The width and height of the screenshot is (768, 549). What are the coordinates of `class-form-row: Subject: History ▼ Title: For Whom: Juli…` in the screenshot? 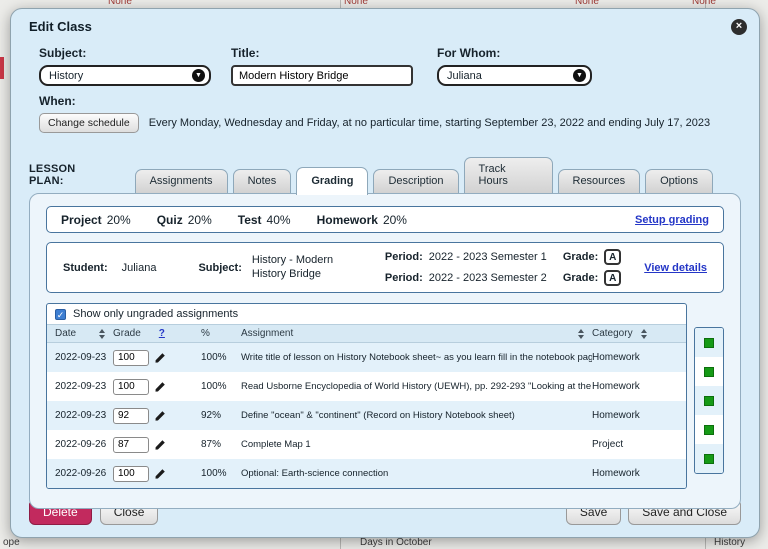 It's located at (390, 66).